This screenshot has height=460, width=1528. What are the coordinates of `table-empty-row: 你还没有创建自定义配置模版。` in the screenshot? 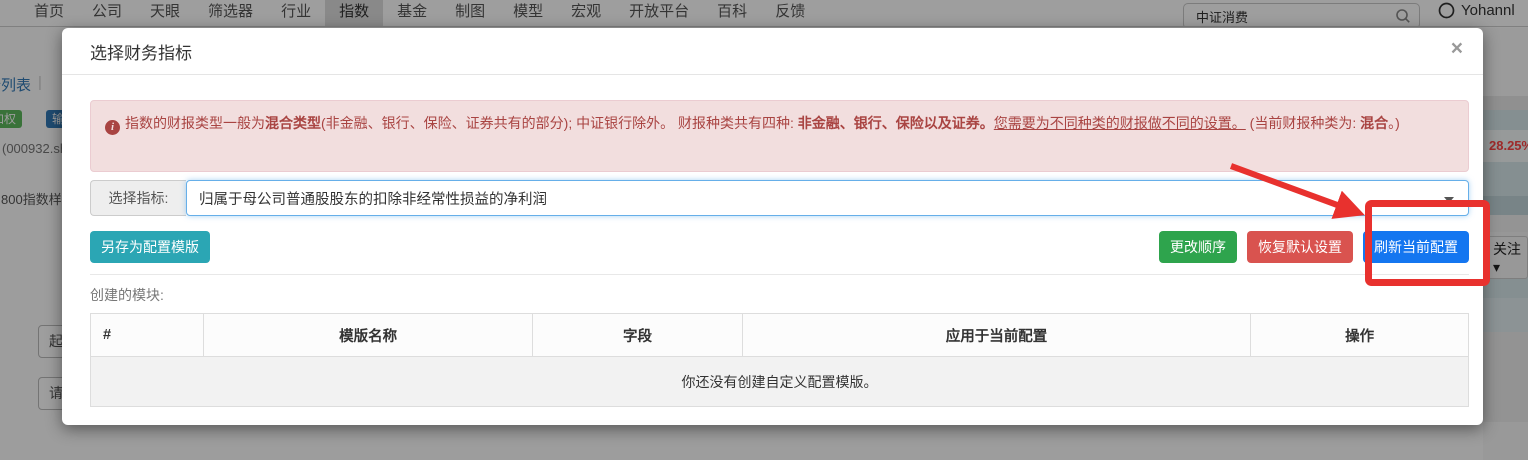 It's located at (779, 381).